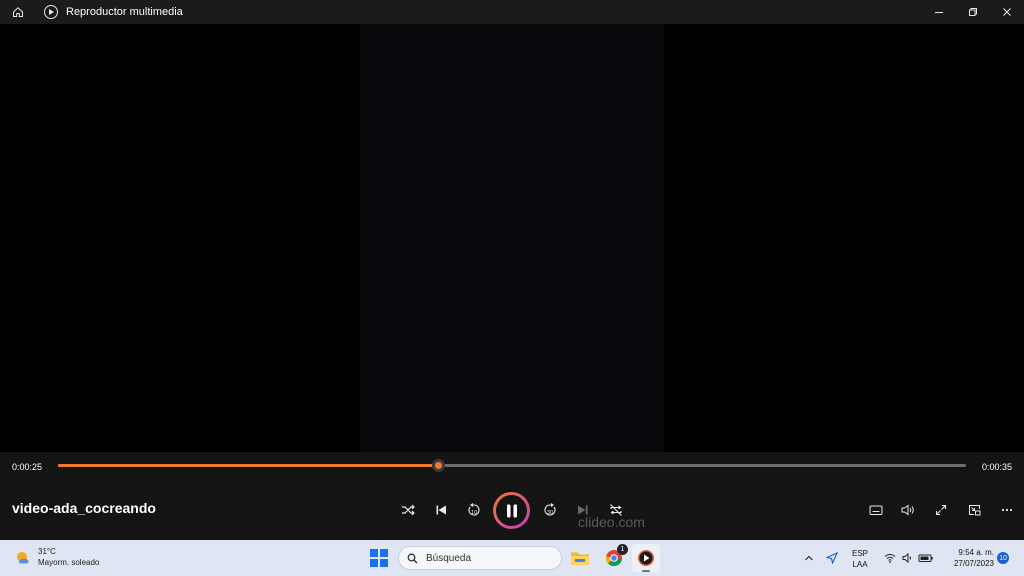 This screenshot has height=576, width=1024. I want to click on mini-player-button, so click(974, 510).